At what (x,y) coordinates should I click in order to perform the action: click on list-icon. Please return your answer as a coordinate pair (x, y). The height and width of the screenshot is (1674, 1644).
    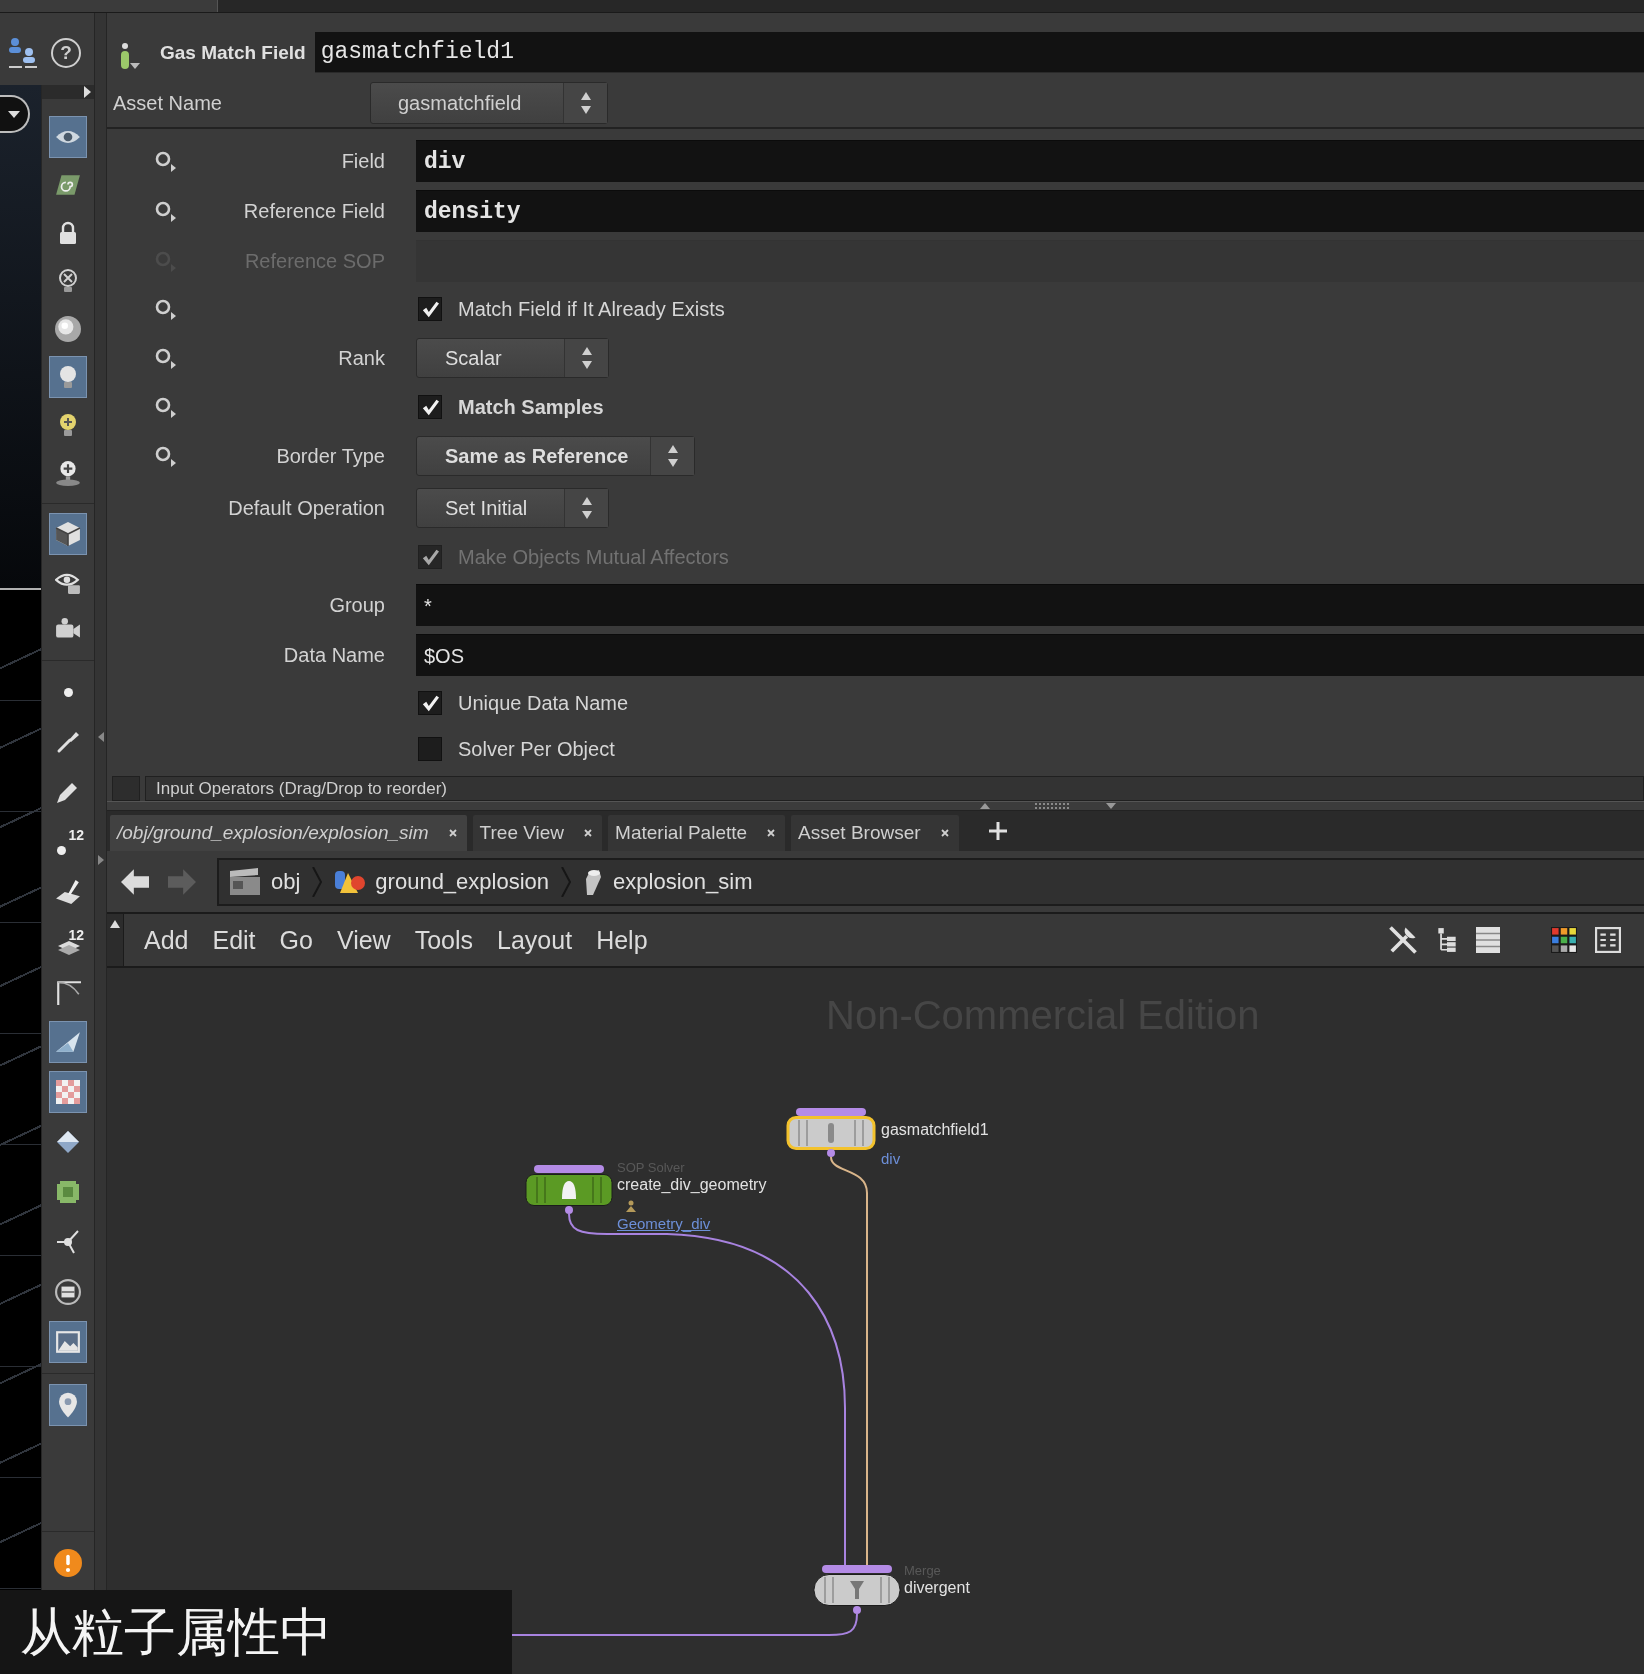
    Looking at the image, I should click on (1488, 940).